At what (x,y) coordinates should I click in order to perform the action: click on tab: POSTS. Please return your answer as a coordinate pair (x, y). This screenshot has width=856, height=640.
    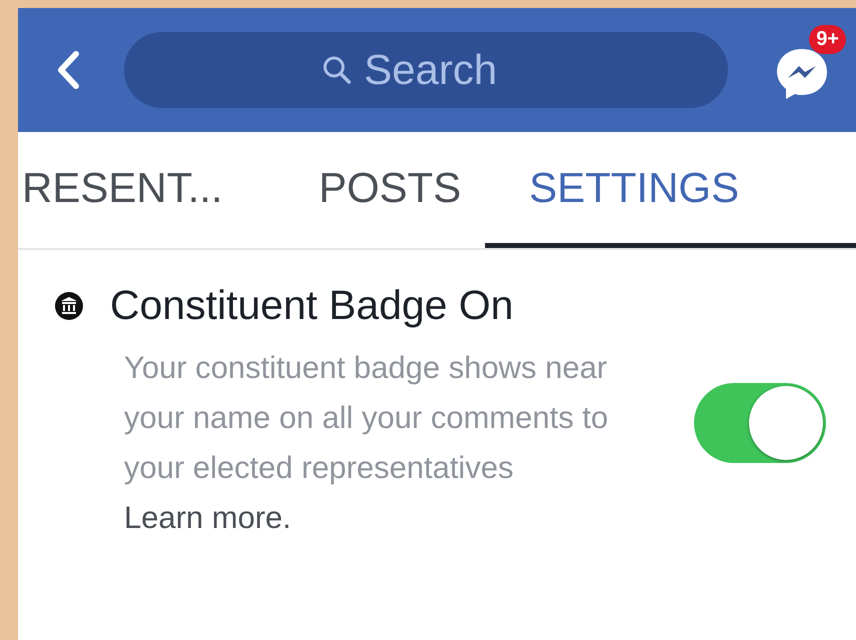
    Looking at the image, I should click on (390, 190).